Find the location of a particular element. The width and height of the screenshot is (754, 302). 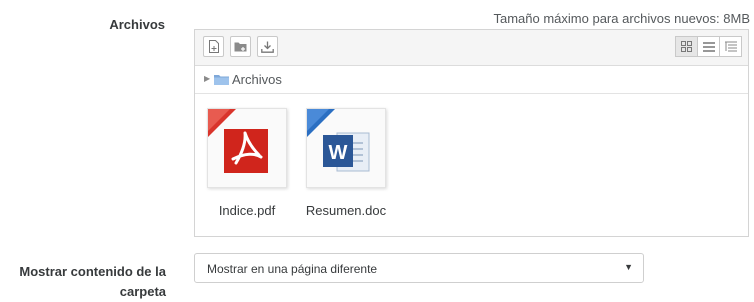

file-manager-toolbar is located at coordinates (471, 48).